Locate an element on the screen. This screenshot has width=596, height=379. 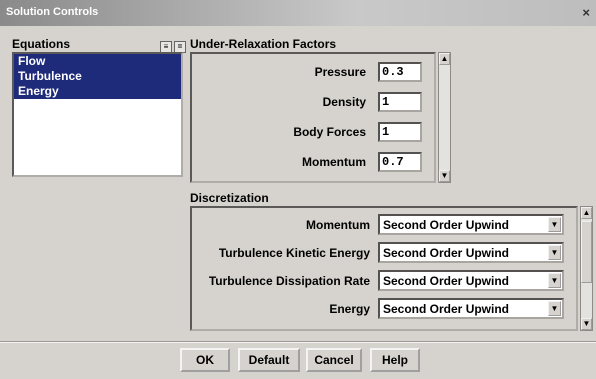
equations-select-buttons: ≡ = is located at coordinates (172, 45).